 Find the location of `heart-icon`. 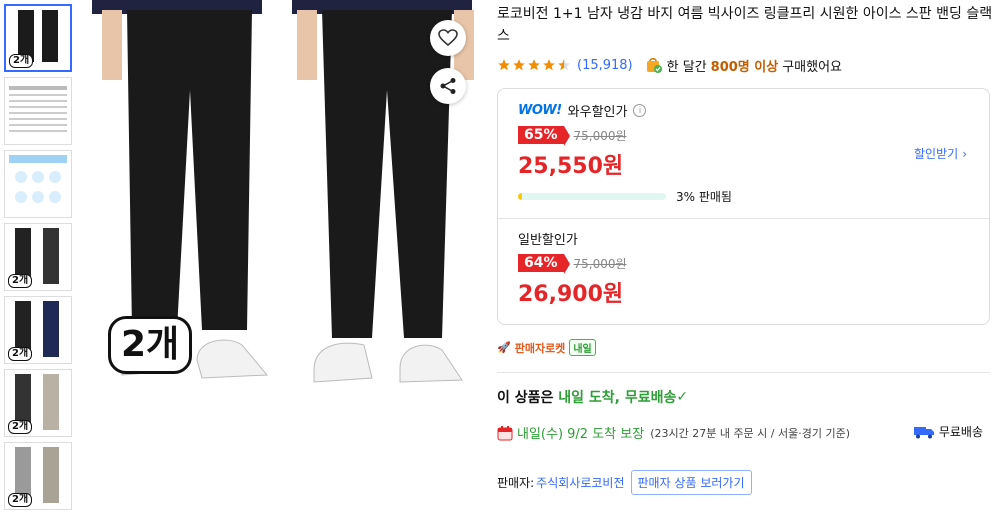

heart-icon is located at coordinates (448, 38).